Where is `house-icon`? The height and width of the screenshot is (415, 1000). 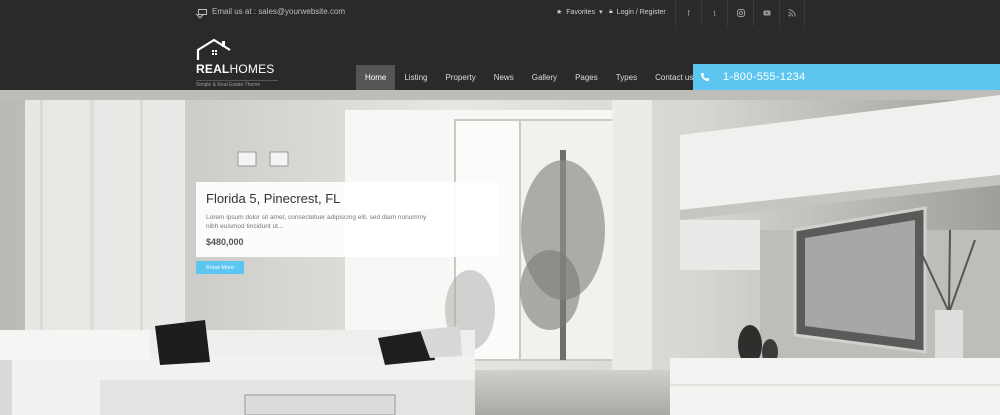 house-icon is located at coordinates (213, 49).